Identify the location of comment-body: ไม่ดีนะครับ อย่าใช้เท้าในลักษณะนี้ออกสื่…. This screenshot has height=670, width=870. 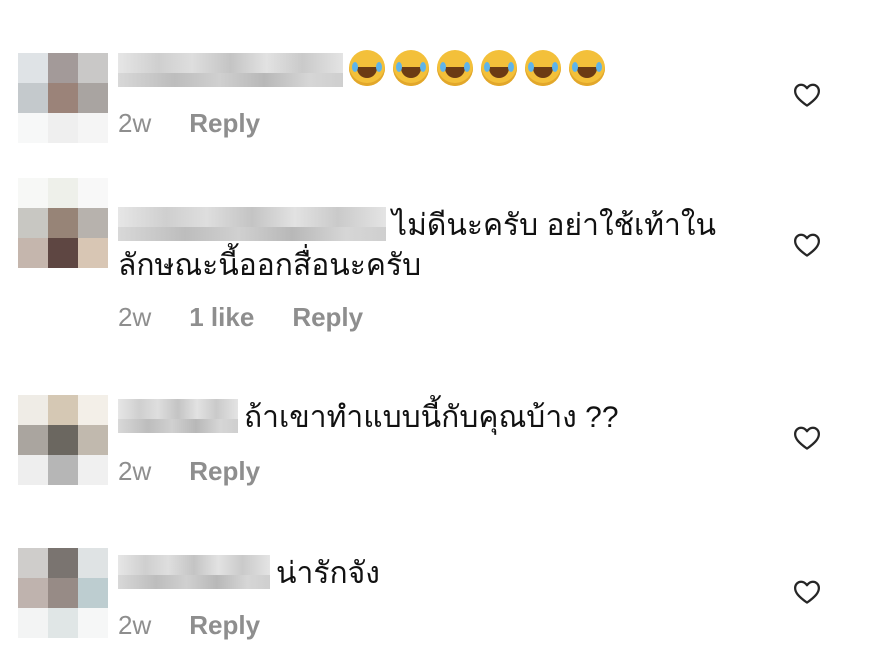
(438, 246).